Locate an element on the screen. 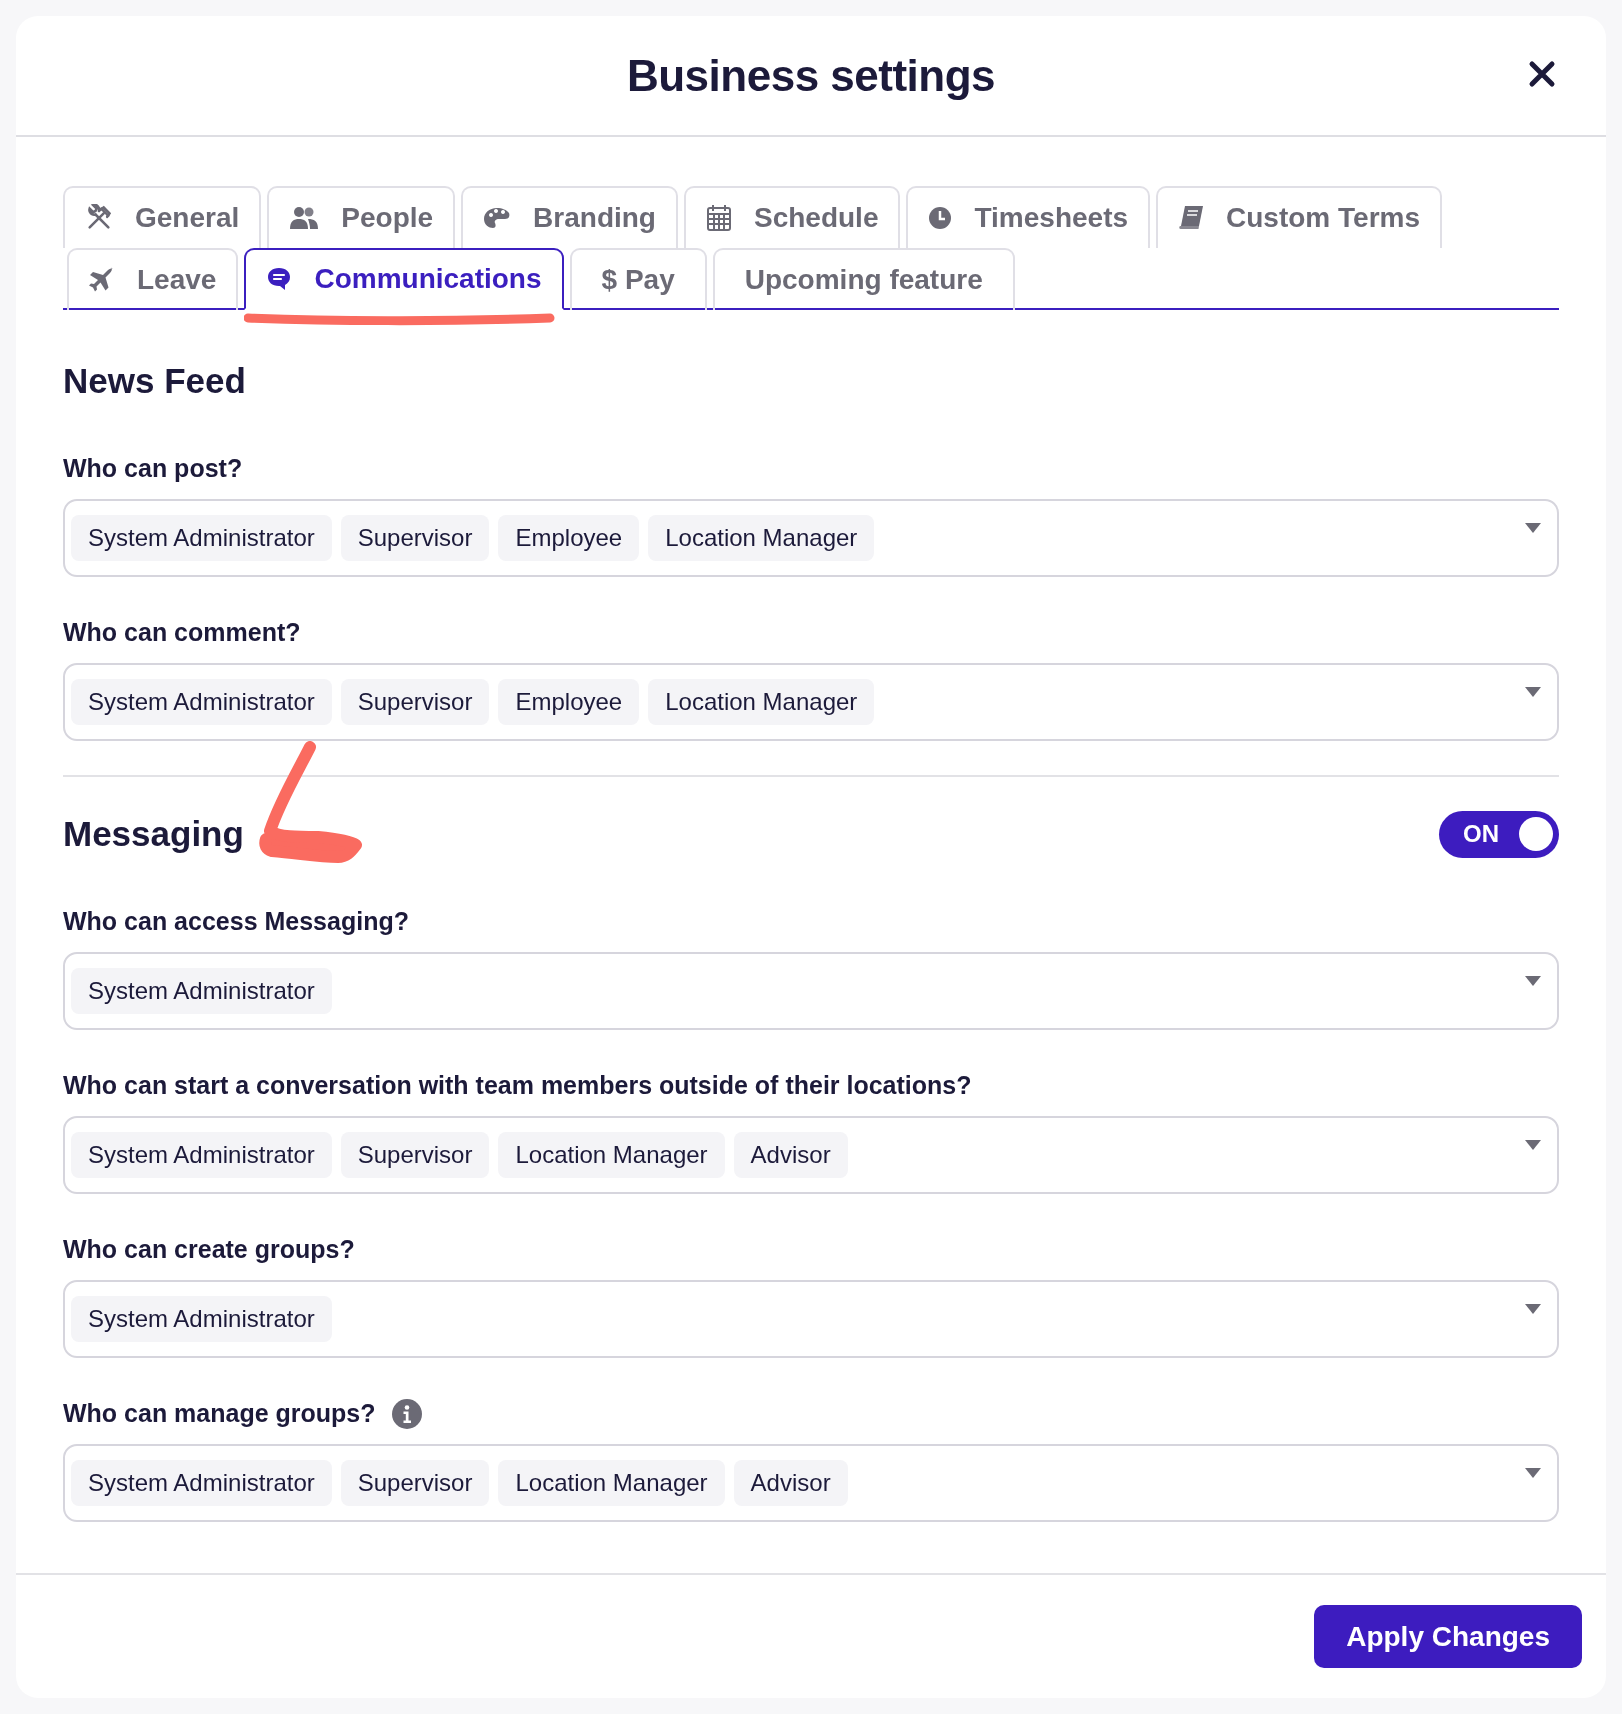 The height and width of the screenshot is (1714, 1622). info-icon is located at coordinates (406, 1414).